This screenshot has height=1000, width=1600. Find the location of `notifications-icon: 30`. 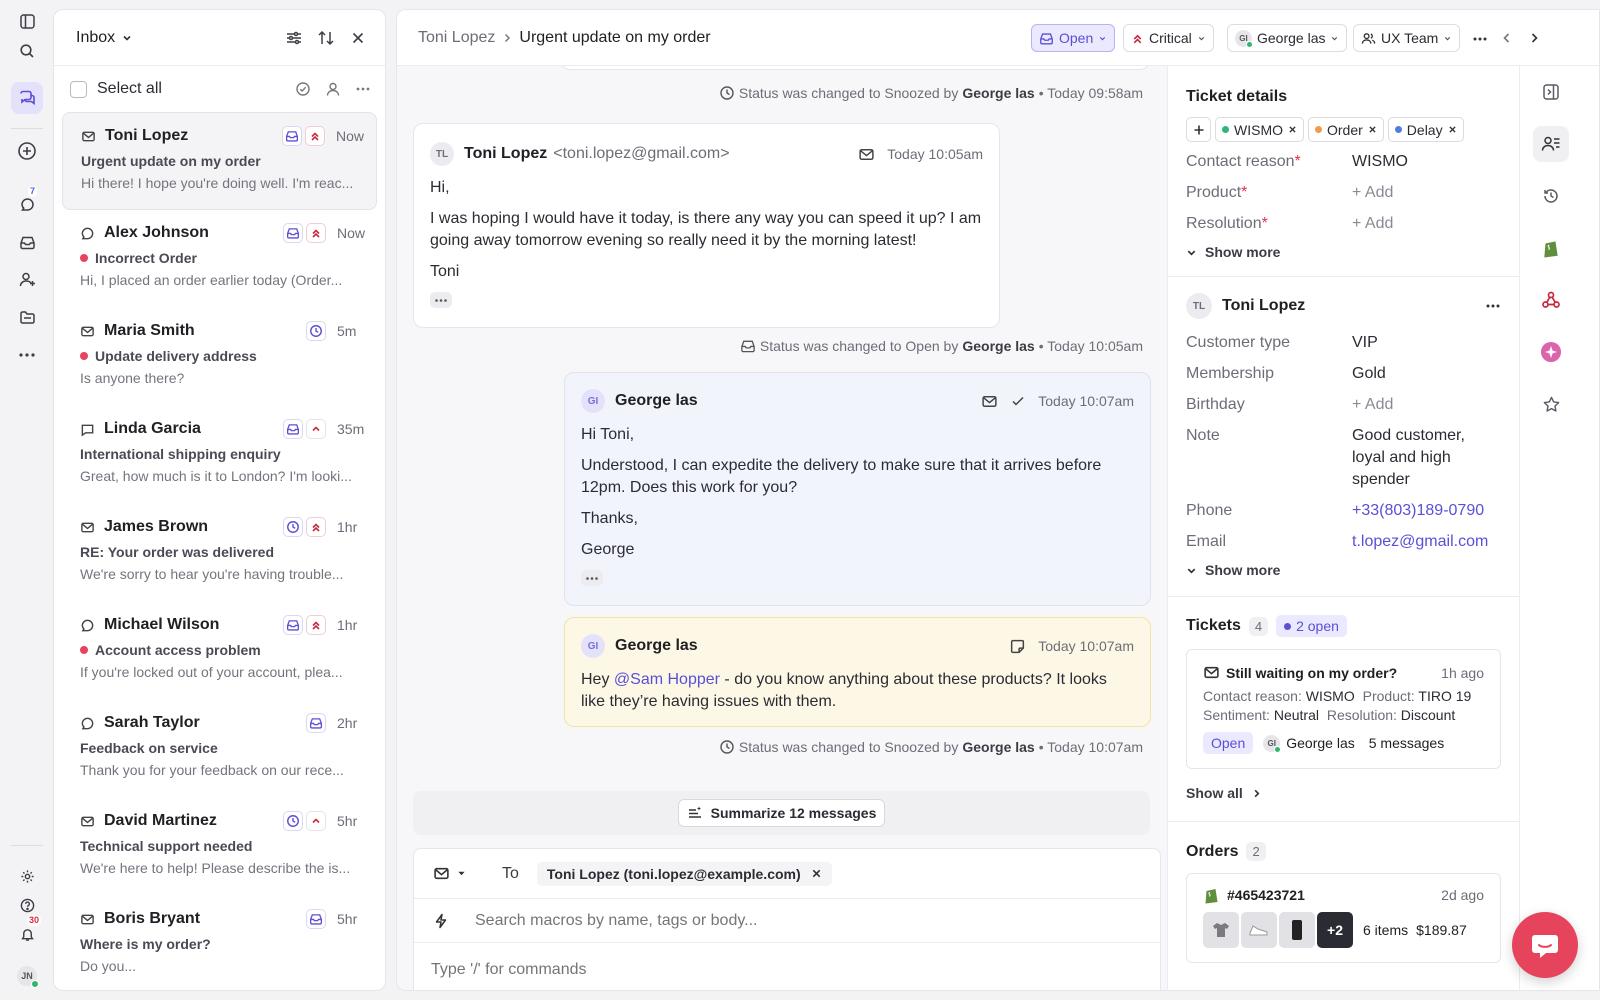

notifications-icon: 30 is located at coordinates (27, 932).